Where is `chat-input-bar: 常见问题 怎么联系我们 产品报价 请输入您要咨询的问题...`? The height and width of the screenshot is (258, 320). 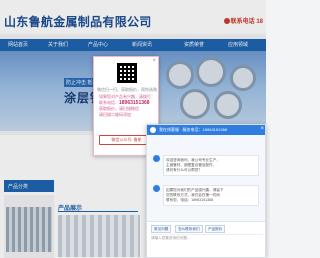 chat-input-bar: 常见问题 怎么联系我们 产品报价 请输入您要咨询的问题... is located at coordinates (206, 239).